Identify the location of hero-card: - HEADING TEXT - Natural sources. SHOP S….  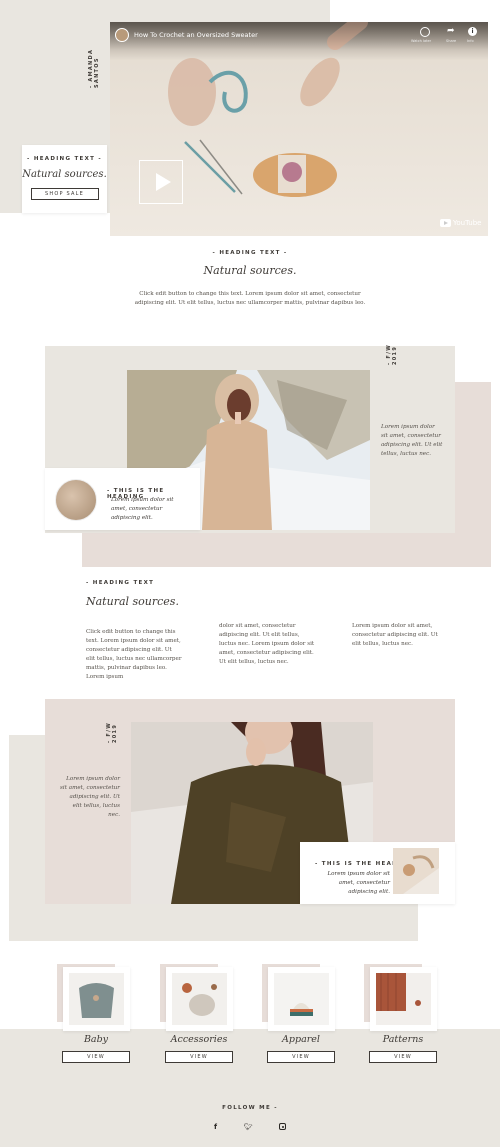
(64, 179).